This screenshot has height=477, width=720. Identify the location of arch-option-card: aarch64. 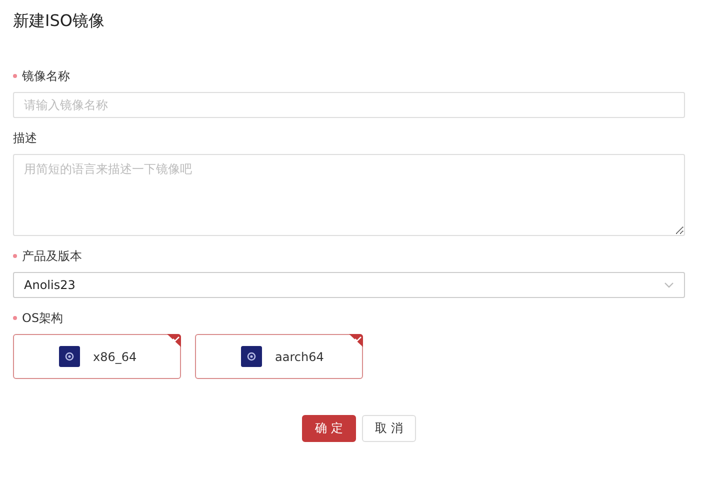
(279, 356).